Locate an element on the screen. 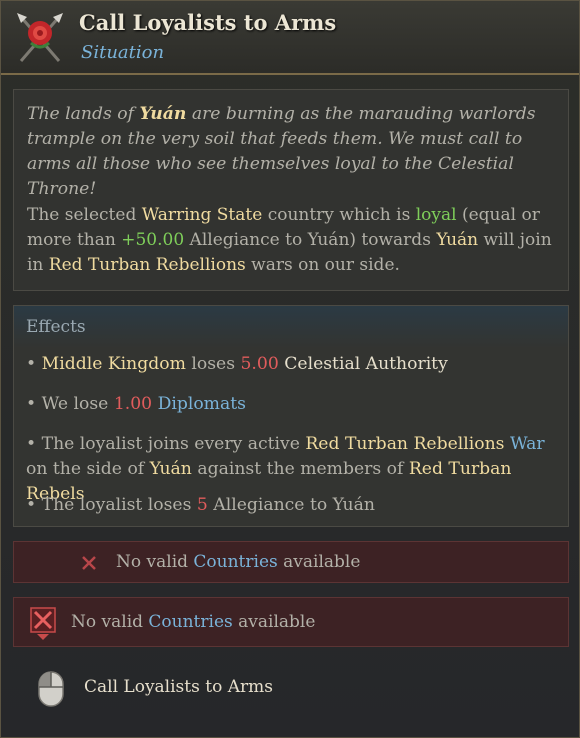 The image size is (580, 738). invalid-target-icon is located at coordinates (43, 623).